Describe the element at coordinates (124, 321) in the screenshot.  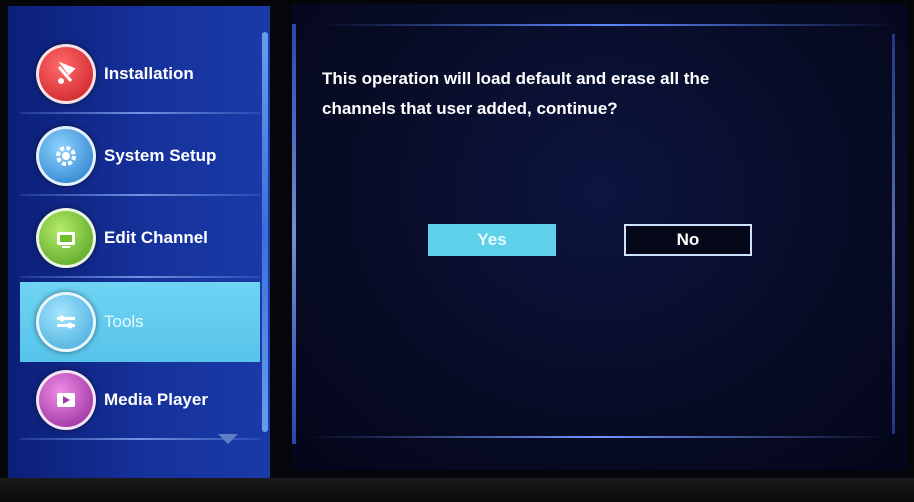
I see `menu-label-tools: Tools` at that location.